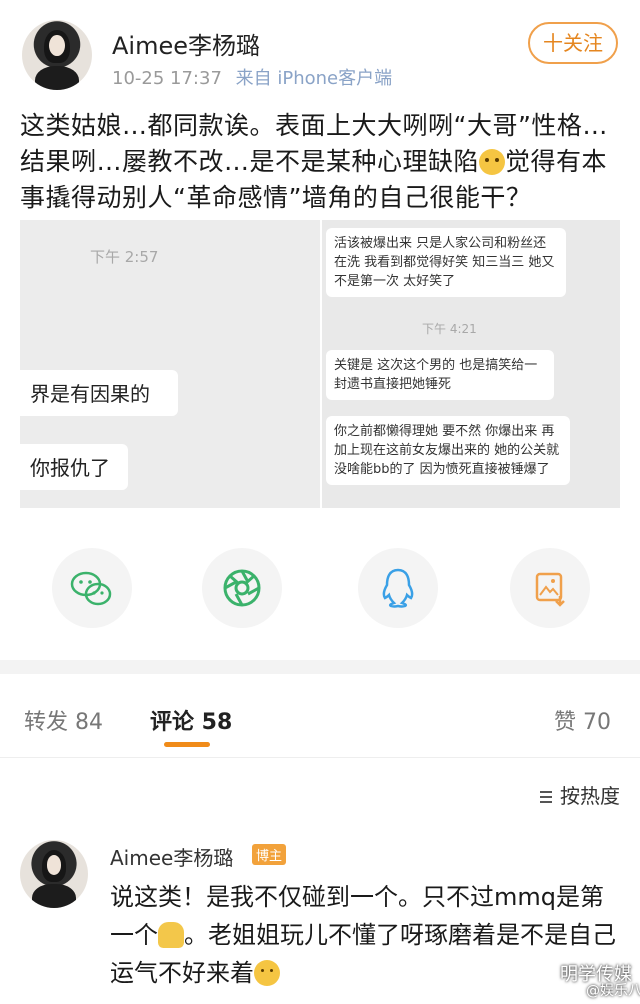 The image size is (640, 1004). Describe the element at coordinates (320, 50) in the screenshot. I see `post-header: Aimee李杨璐 10-25 17:37 来自 iPhone客户端 十关注` at that location.